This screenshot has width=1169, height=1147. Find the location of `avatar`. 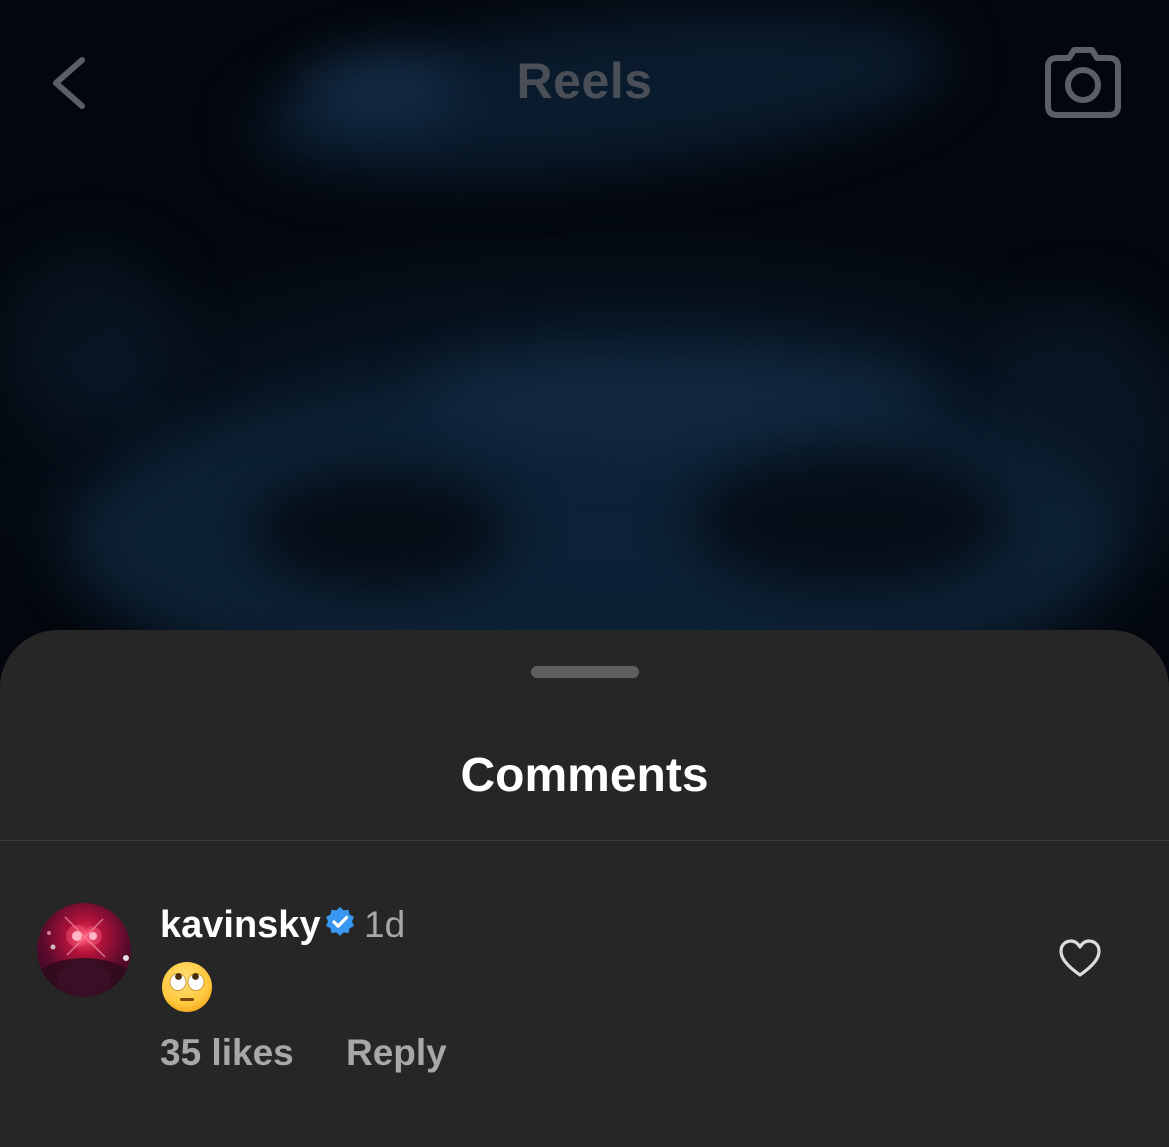

avatar is located at coordinates (84, 950).